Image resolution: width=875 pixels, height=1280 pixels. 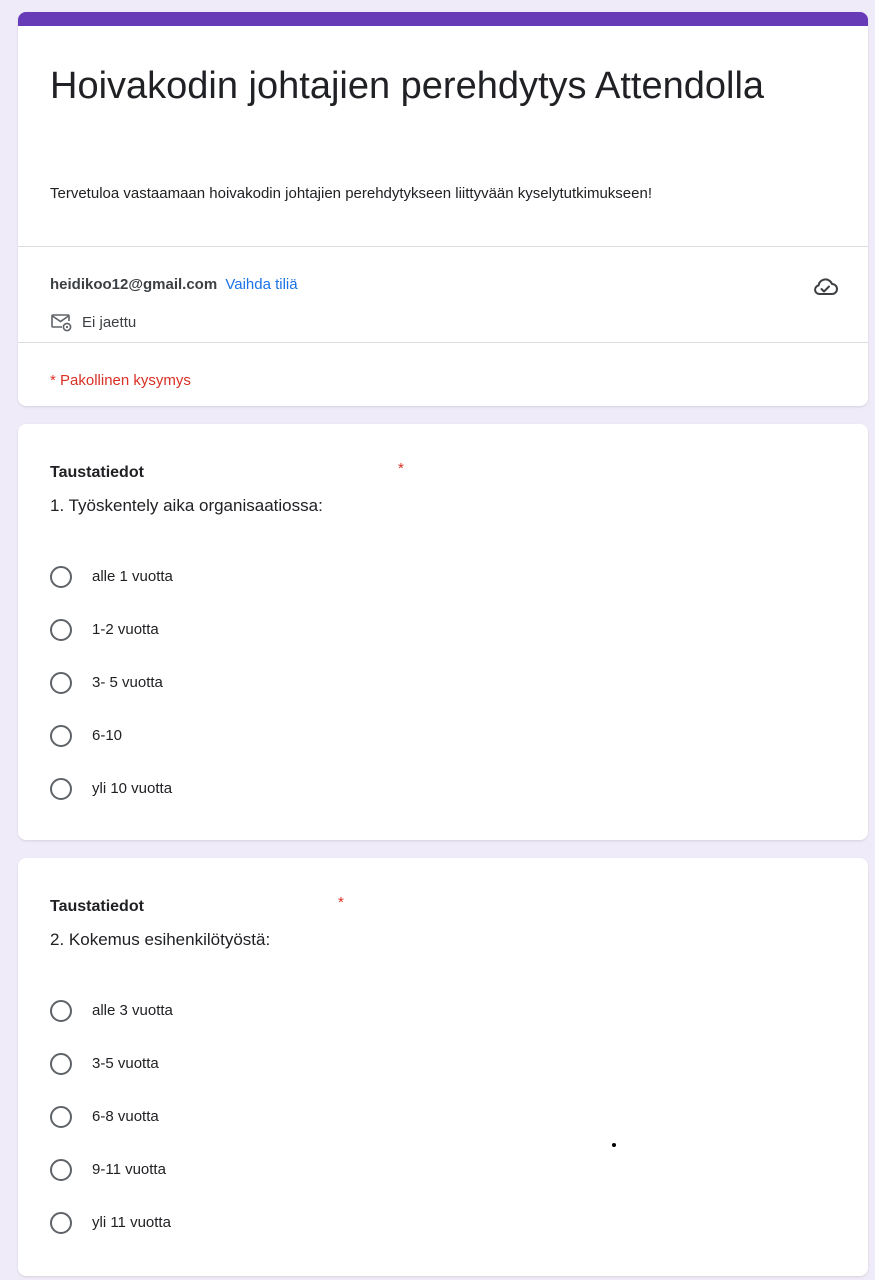 What do you see at coordinates (160, 939) in the screenshot?
I see `question-text: 2. Kokemus esihenkilötyöstä:` at bounding box center [160, 939].